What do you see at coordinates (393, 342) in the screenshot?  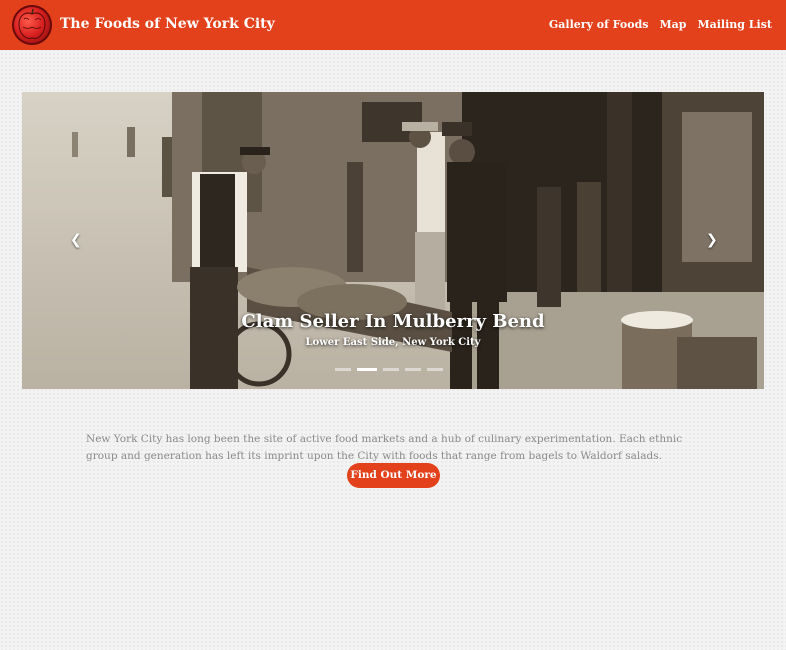 I see `carousel-caption-subtitle: Lower East Side, New York City` at bounding box center [393, 342].